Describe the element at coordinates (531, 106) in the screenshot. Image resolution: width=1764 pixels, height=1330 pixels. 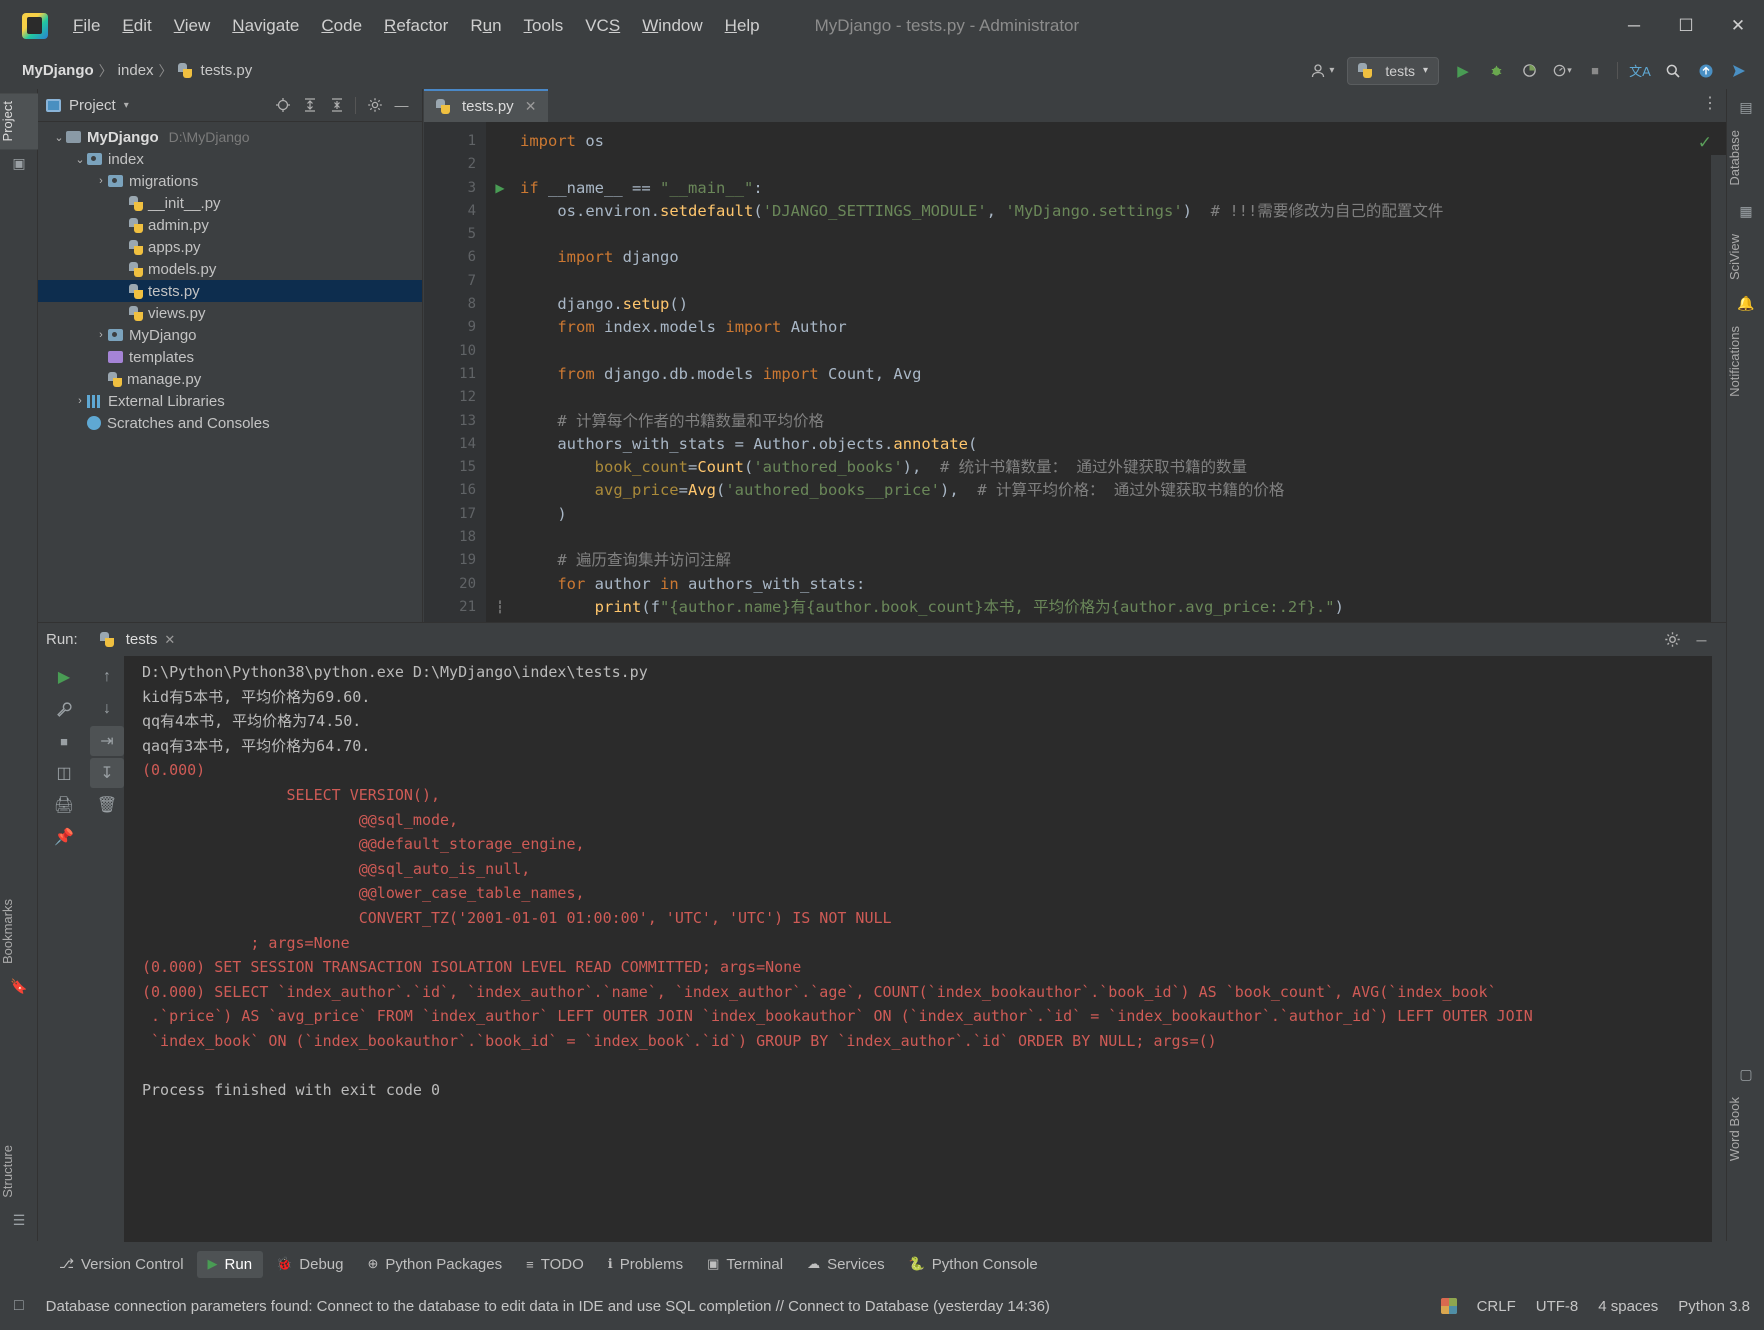
I see `close-icon: ✕` at that location.